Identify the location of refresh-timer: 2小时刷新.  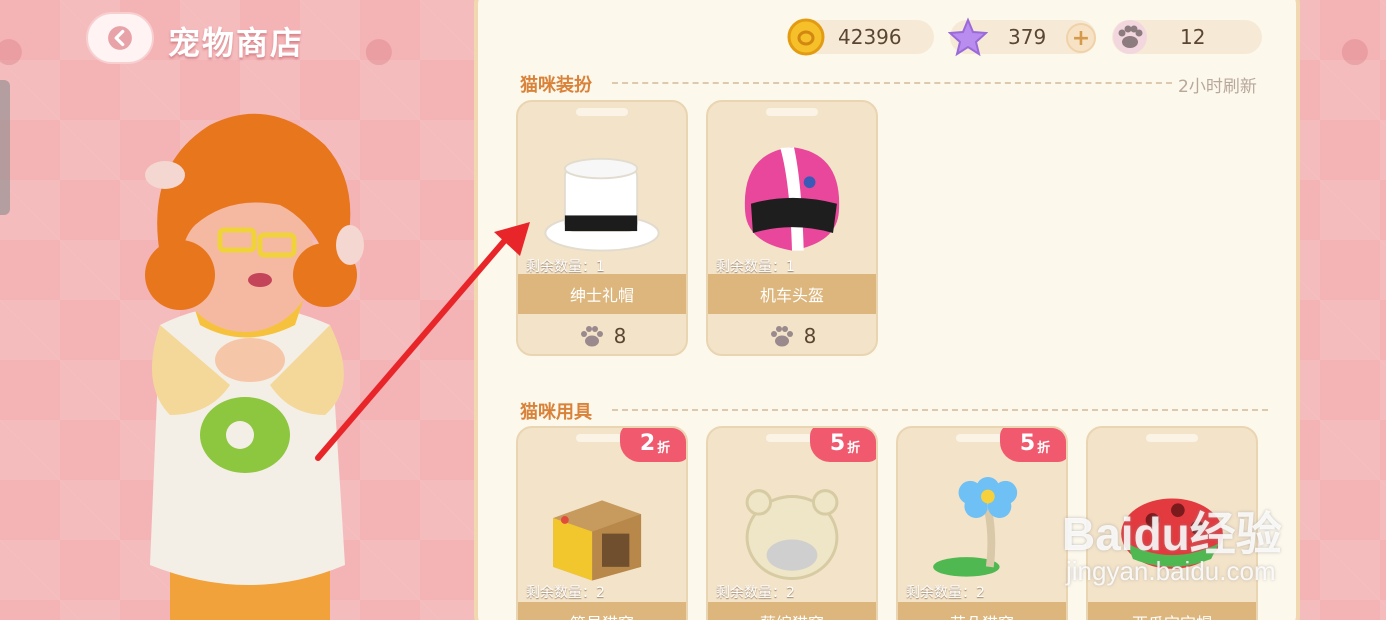
(1217, 87).